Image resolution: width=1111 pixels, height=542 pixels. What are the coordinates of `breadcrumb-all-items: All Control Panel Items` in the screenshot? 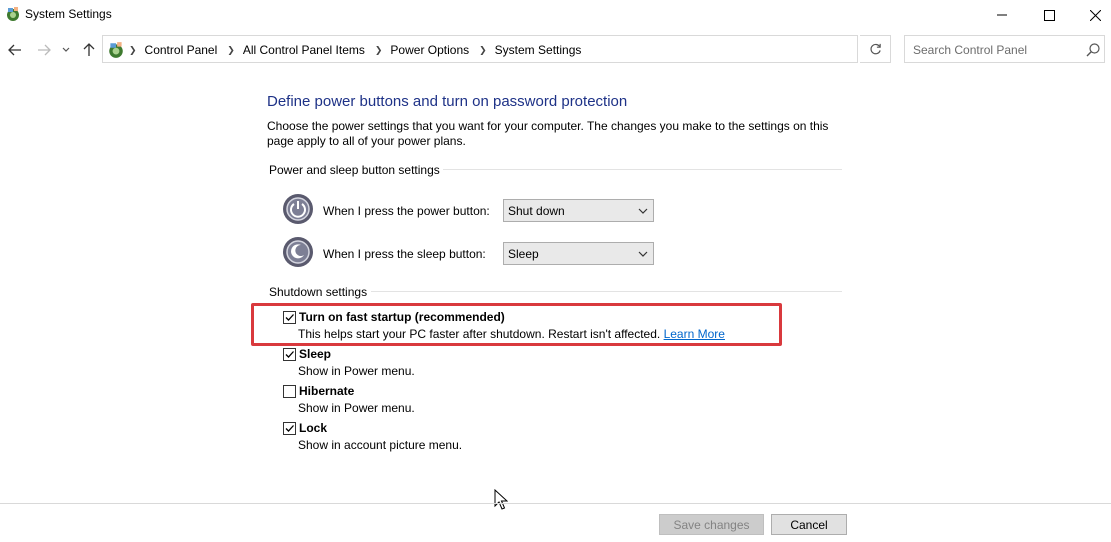 It's located at (304, 50).